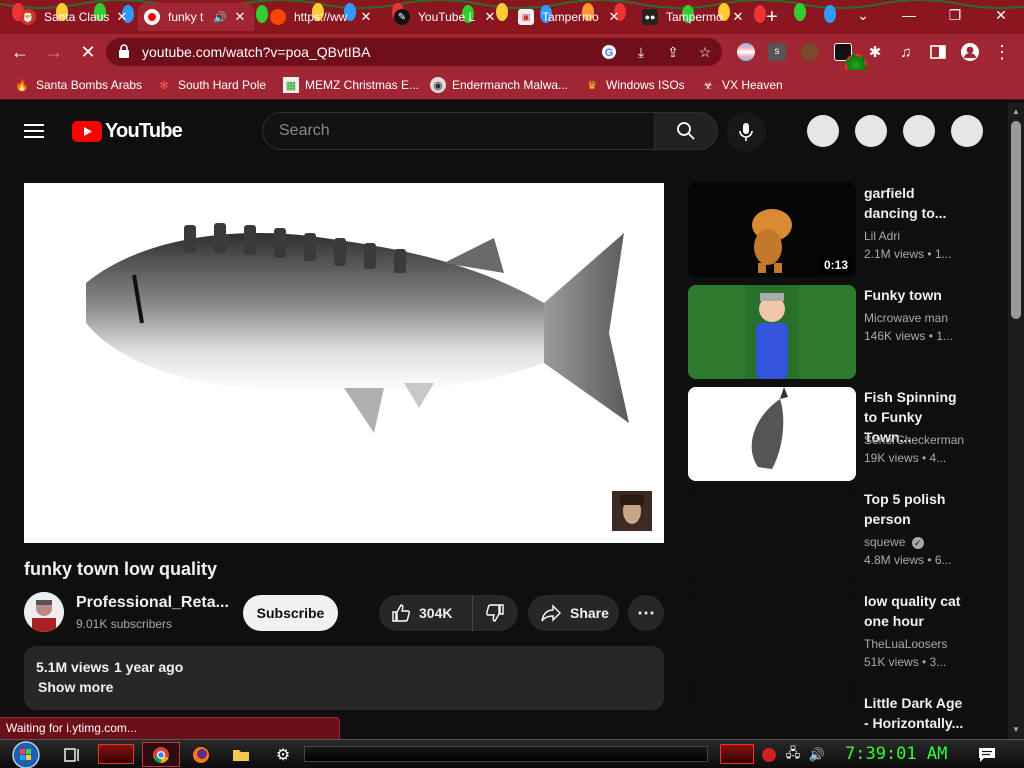 Image resolution: width=1024 pixels, height=768 pixels. Describe the element at coordinates (875, 52) in the screenshot. I see `extensions-puzzle-icon: ✱` at that location.